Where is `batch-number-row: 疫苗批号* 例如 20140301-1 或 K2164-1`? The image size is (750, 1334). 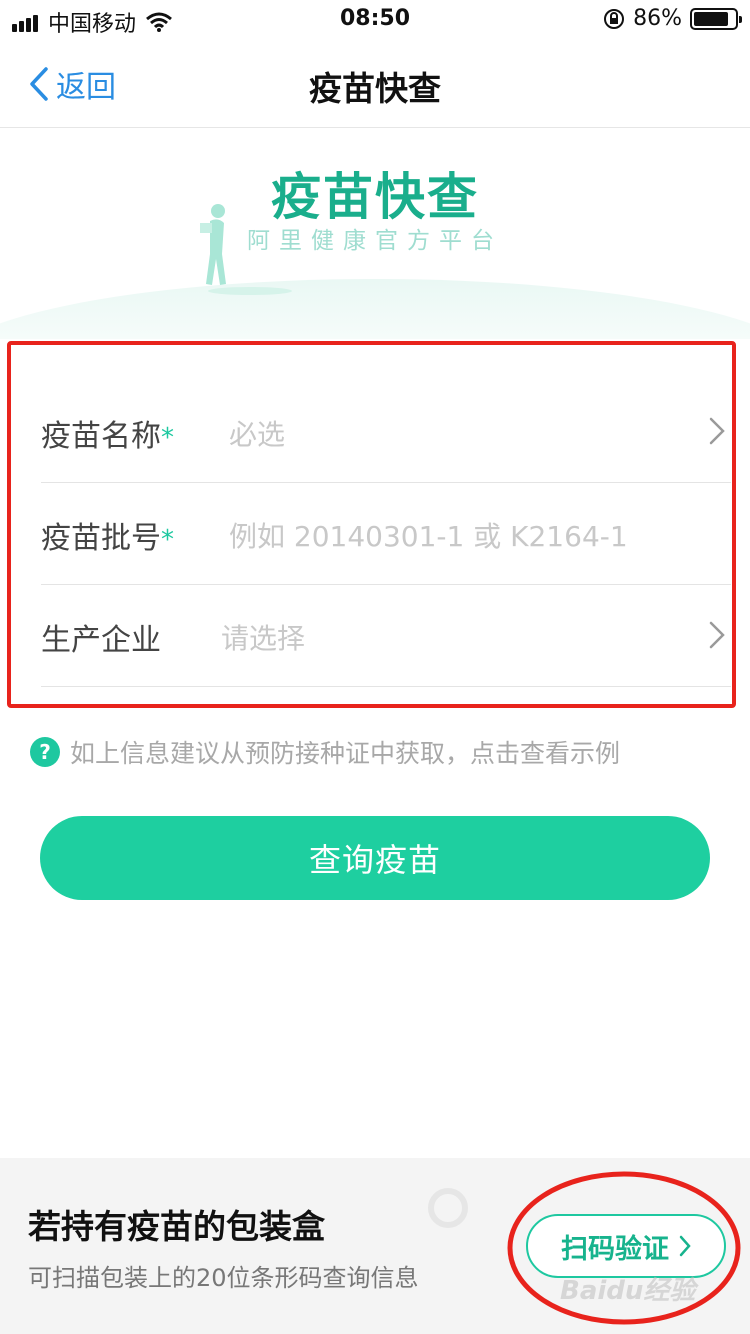 batch-number-row: 疫苗批号* 例如 20140301-1 或 K2164-1 is located at coordinates (386, 534).